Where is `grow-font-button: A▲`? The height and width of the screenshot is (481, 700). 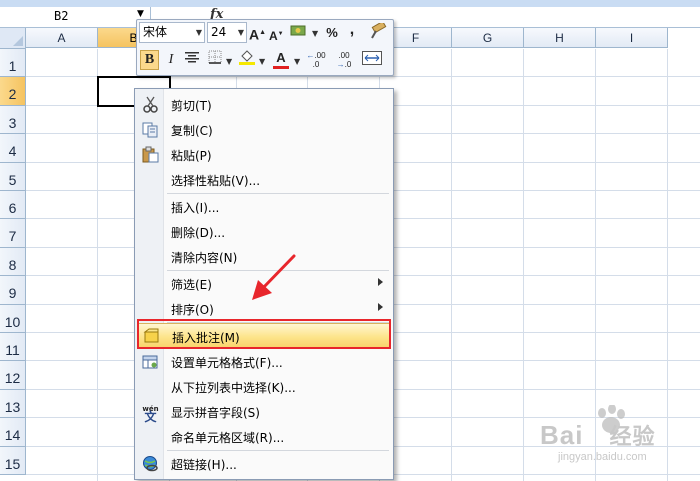 grow-font-button: A▲ is located at coordinates (257, 33).